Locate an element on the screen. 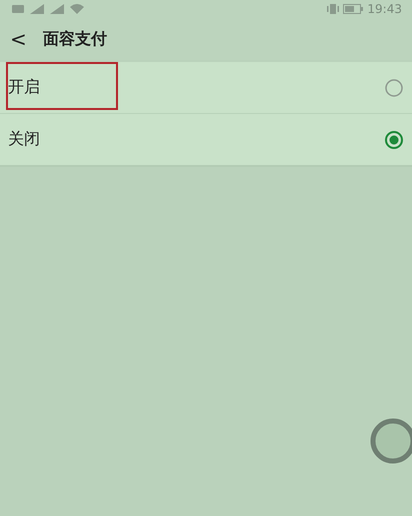 This screenshot has height=516, width=412. option-row: 关闭 is located at coordinates (206, 139).